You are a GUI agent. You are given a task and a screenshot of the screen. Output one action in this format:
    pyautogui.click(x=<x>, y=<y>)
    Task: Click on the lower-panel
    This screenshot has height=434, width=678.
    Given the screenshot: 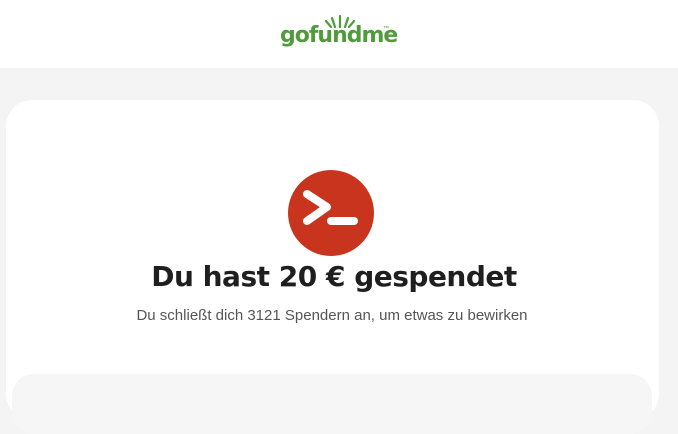 What is the action you would take?
    pyautogui.click(x=332, y=404)
    